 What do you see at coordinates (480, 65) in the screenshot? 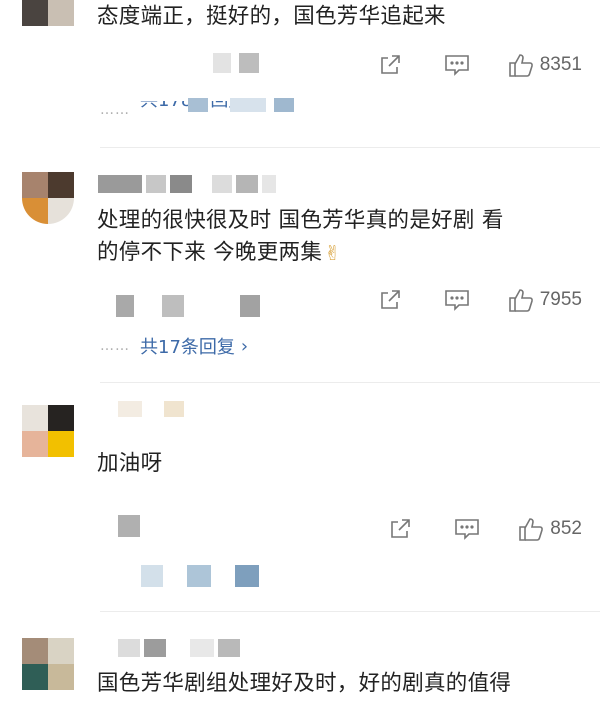
I see `comment-actions: 8351` at bounding box center [480, 65].